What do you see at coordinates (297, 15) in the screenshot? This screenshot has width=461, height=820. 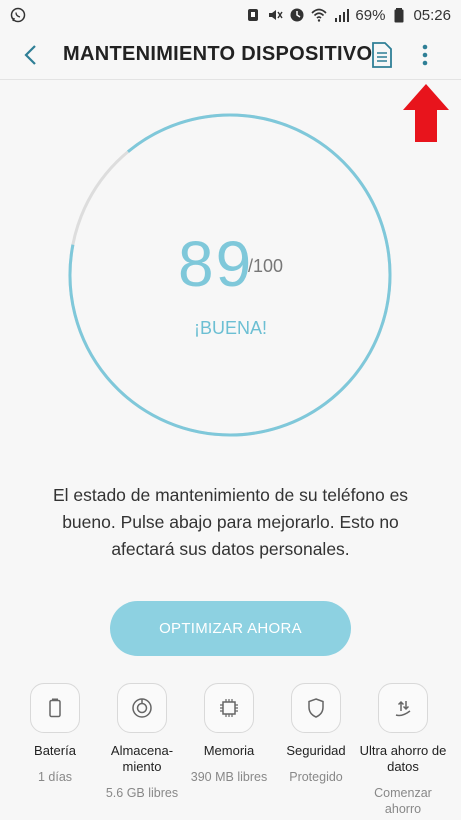 I see `clock-icon` at bounding box center [297, 15].